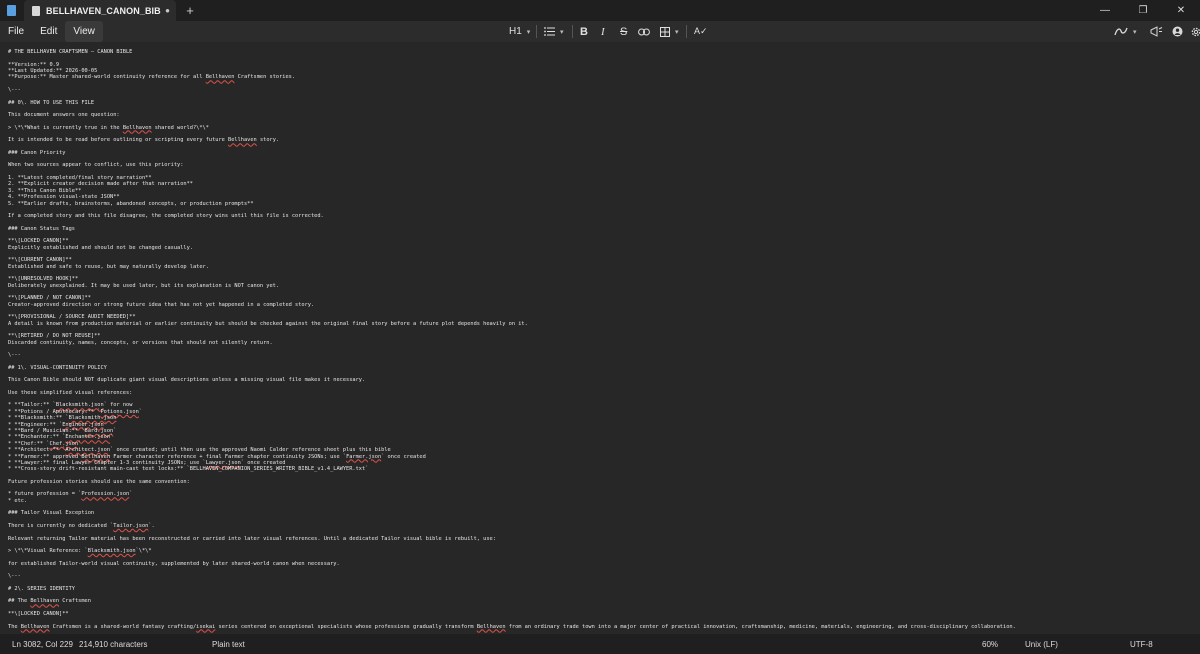  I want to click on copilot-button: ▾, so click(1125, 31).